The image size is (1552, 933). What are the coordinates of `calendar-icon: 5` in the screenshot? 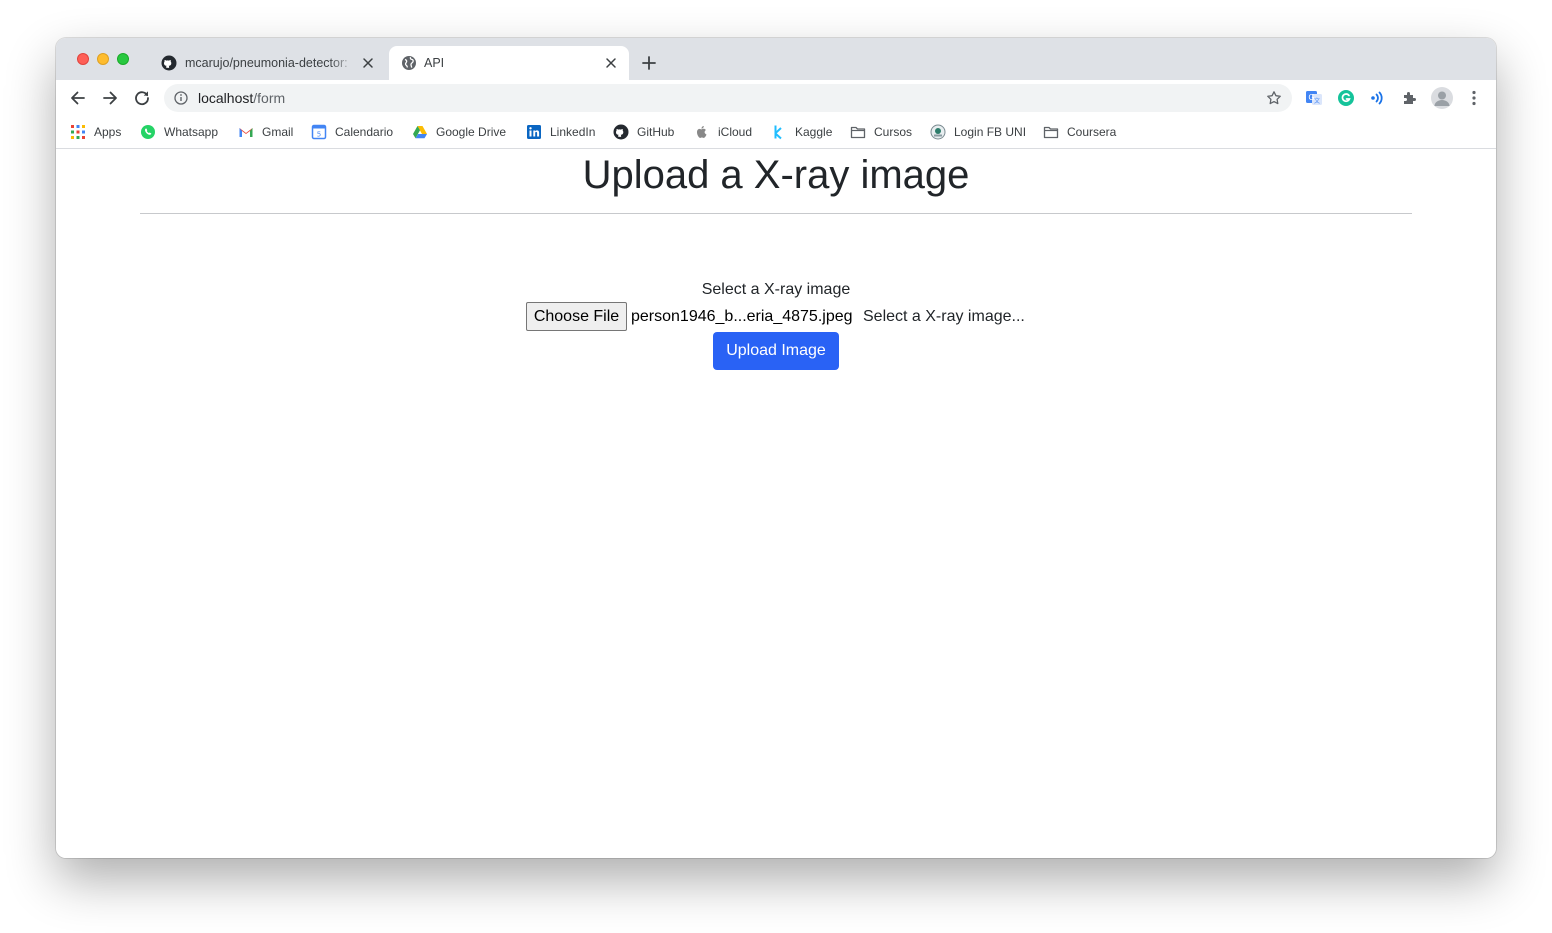 It's located at (319, 132).